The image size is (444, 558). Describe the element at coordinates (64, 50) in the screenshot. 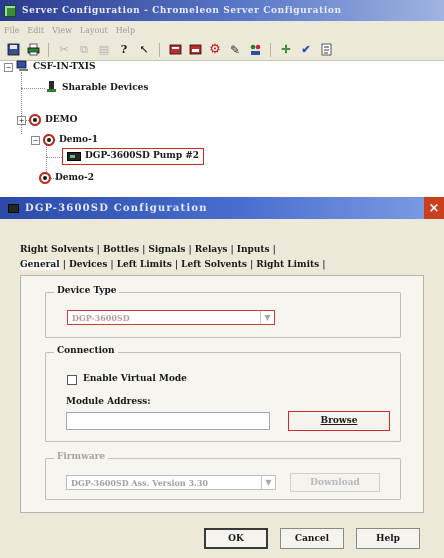

I see `cut-icon: ✂` at that location.